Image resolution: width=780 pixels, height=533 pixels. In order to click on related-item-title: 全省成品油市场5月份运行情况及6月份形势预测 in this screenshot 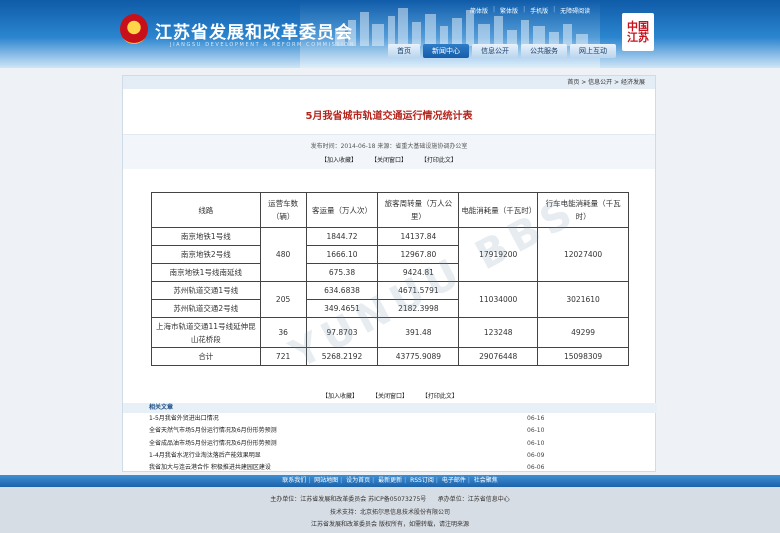, I will do `click(213, 443)`.